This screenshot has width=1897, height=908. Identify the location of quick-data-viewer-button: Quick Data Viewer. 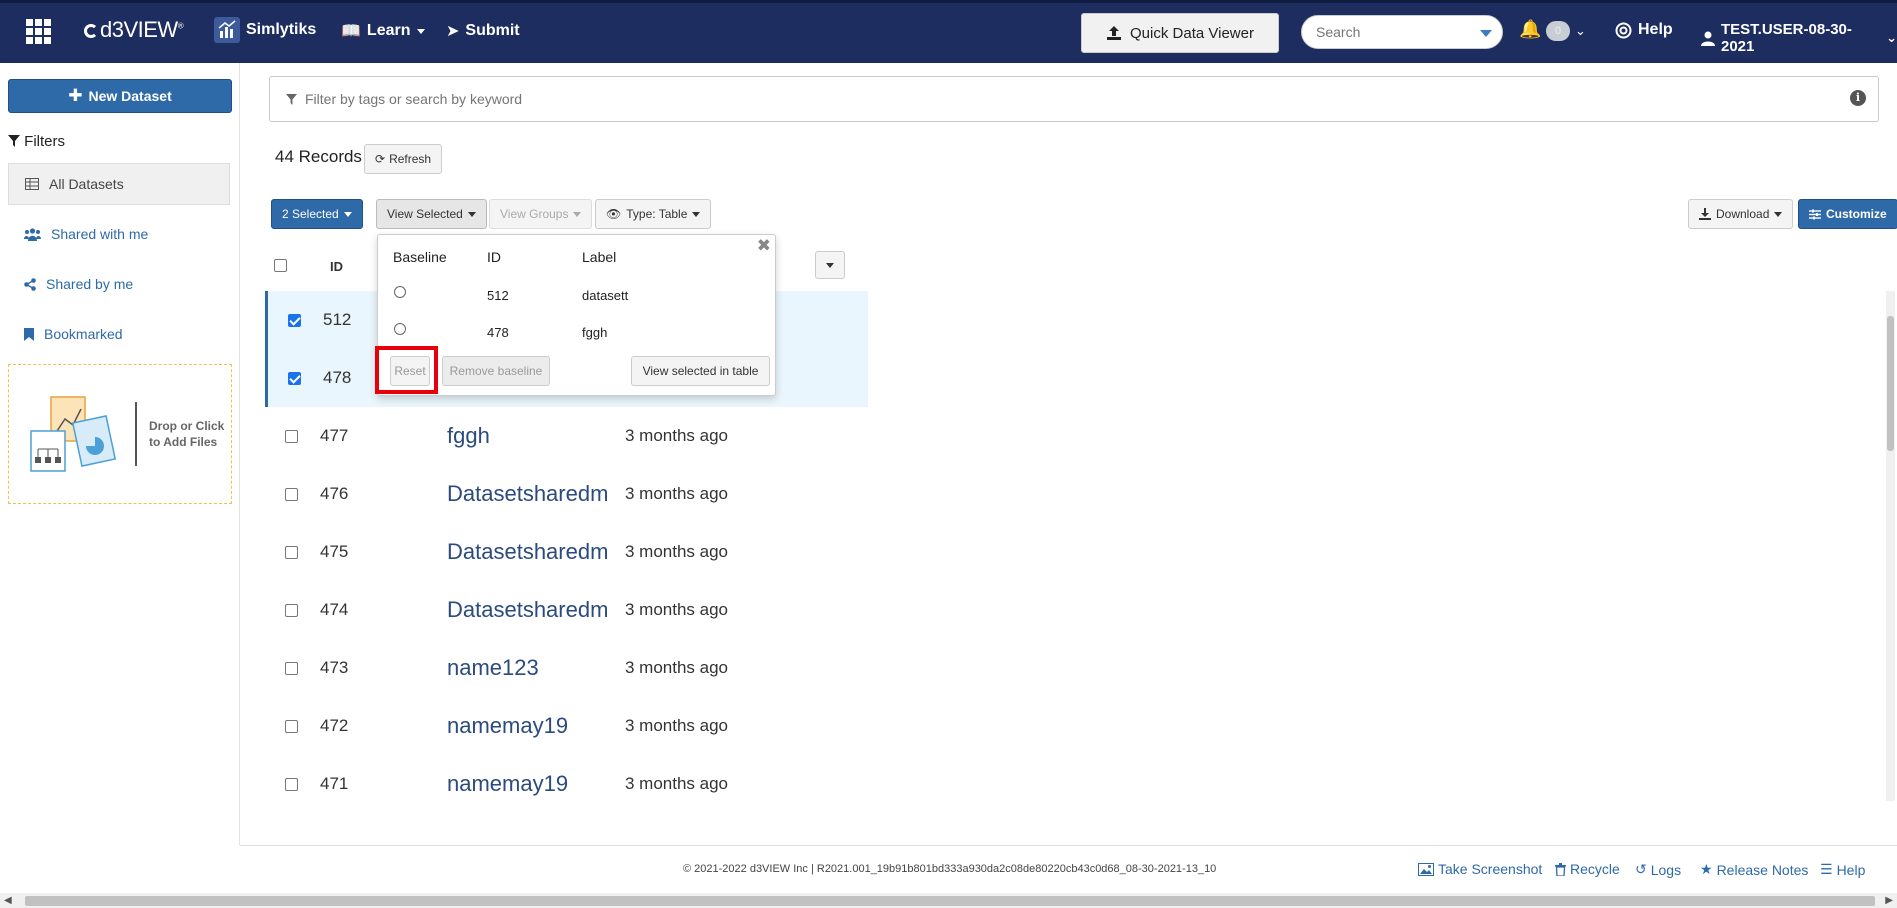
(1180, 33).